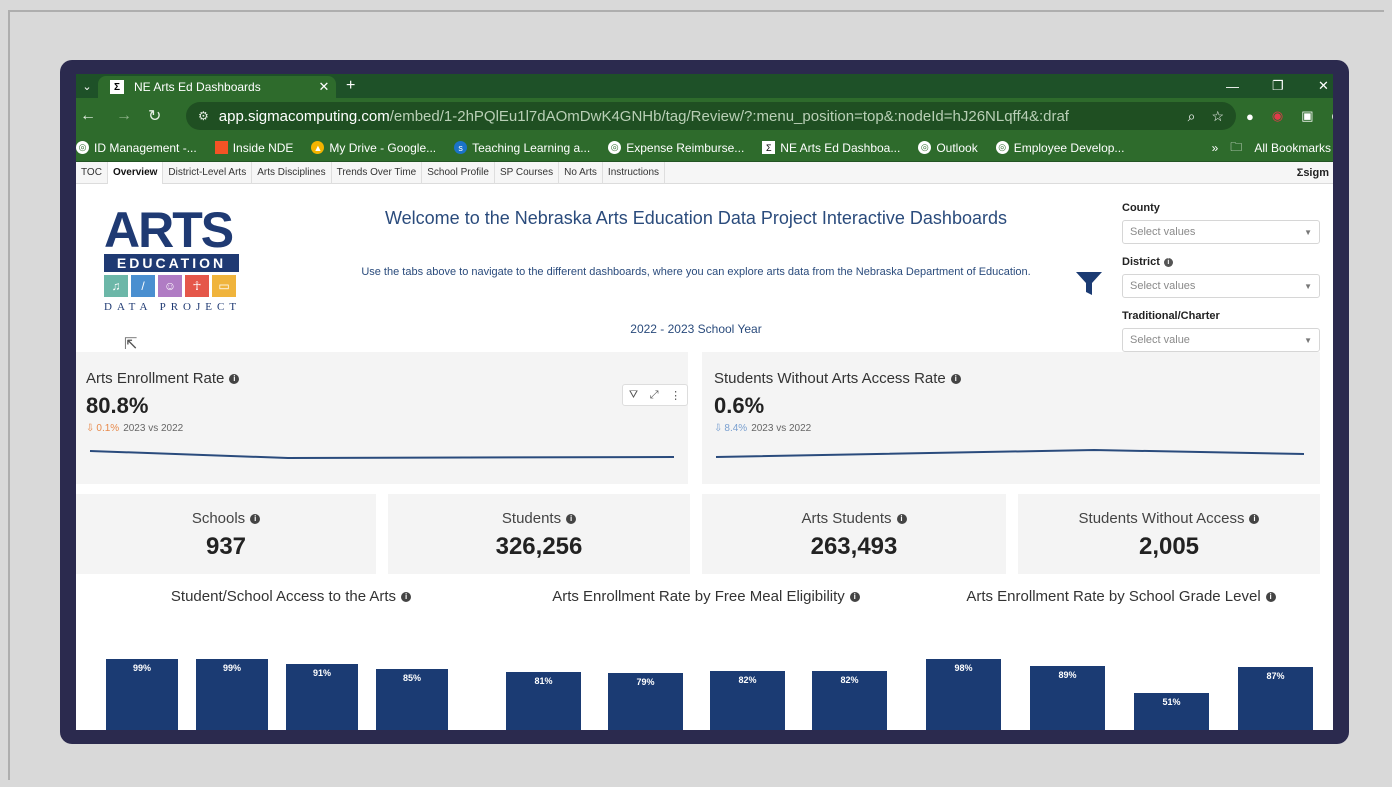 The image size is (1392, 787). I want to click on element-toolbar: ⛛ ⤢ ⋮, so click(655, 395).